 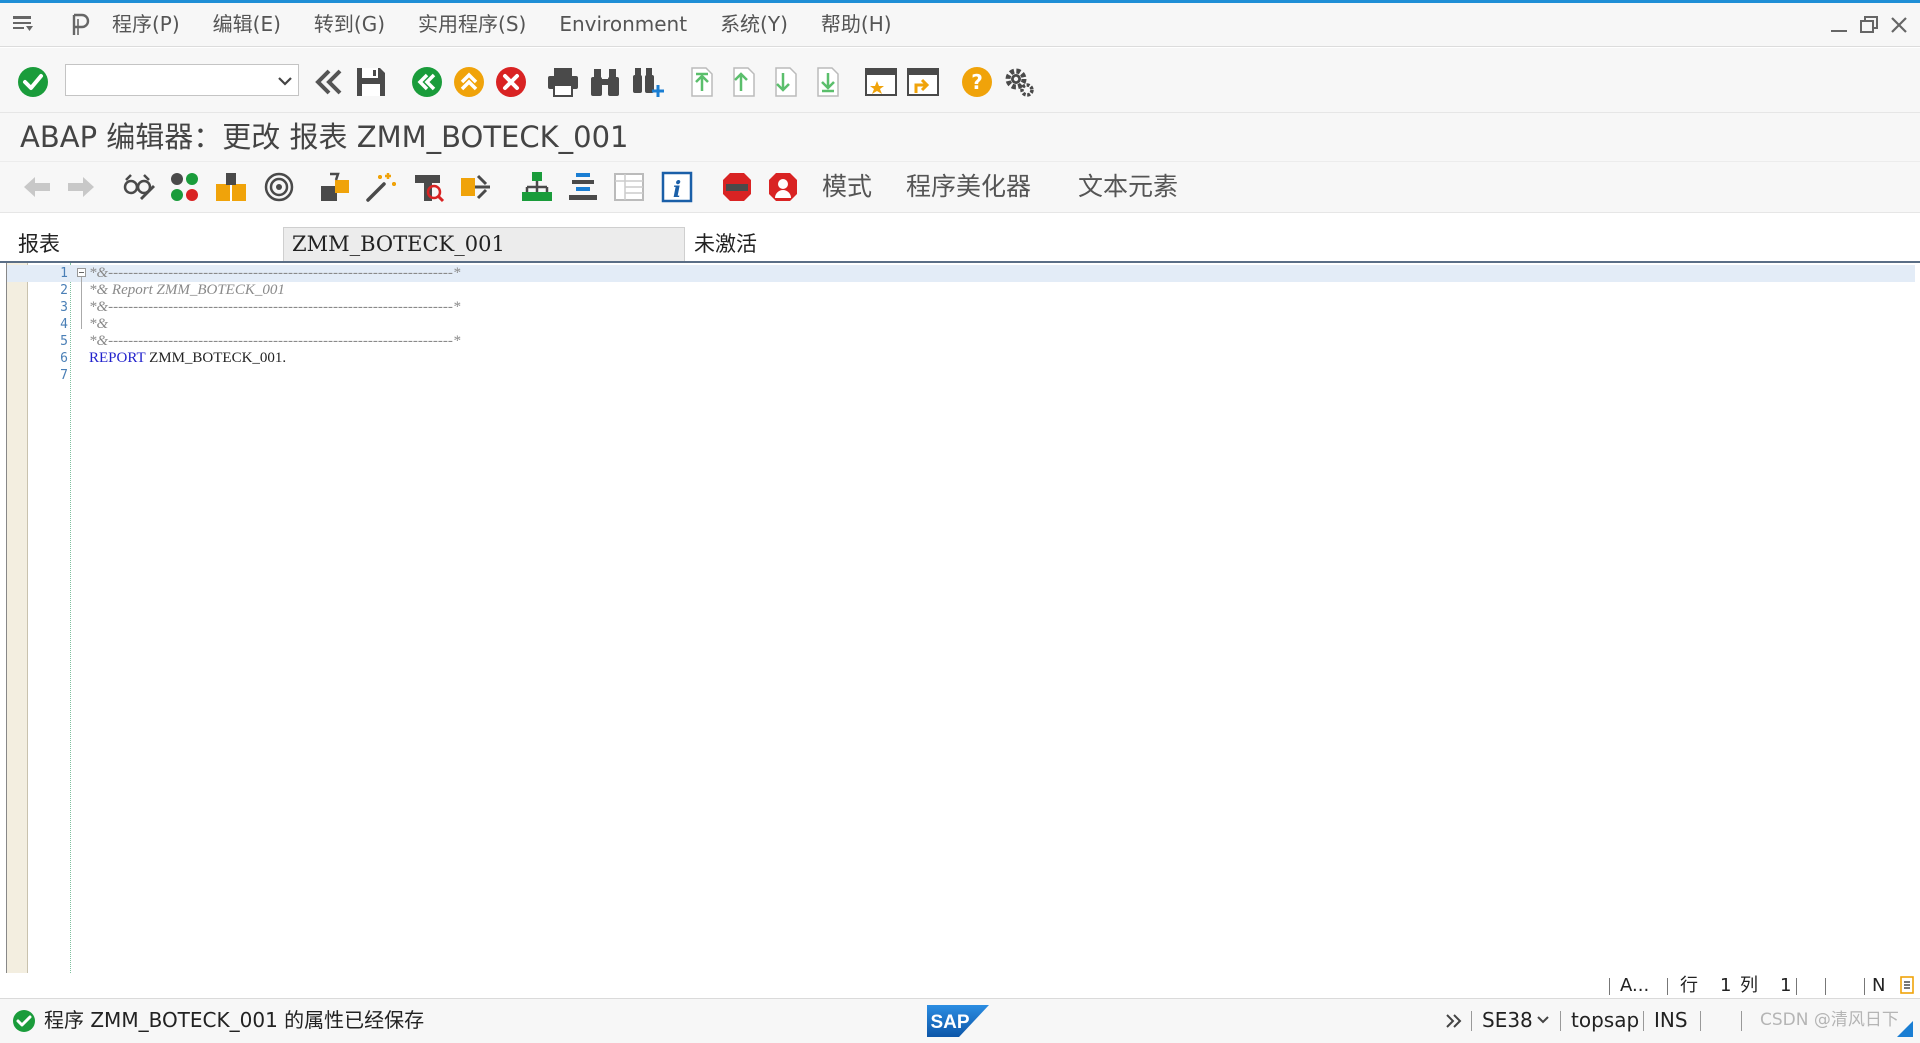 I want to click on activate-icon, so click(x=335, y=187).